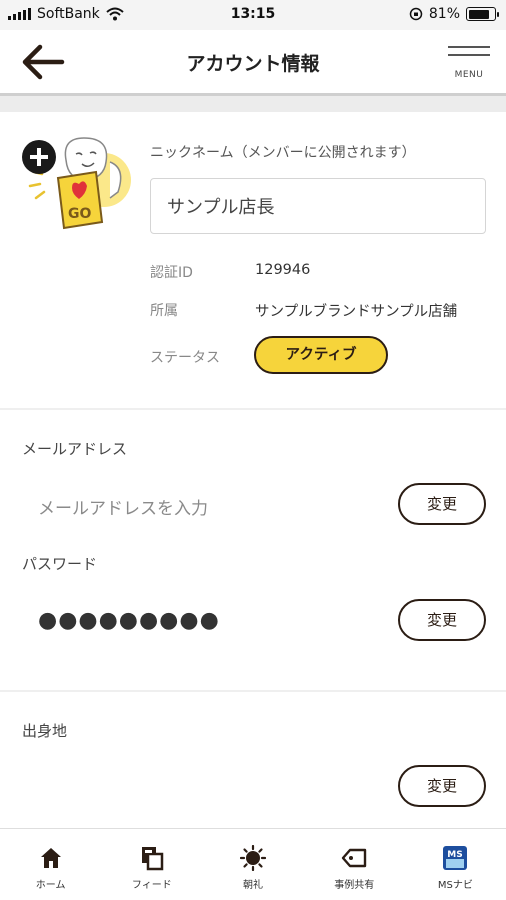  What do you see at coordinates (171, 273) in the screenshot?
I see `auth-id-label: 認証ID` at bounding box center [171, 273].